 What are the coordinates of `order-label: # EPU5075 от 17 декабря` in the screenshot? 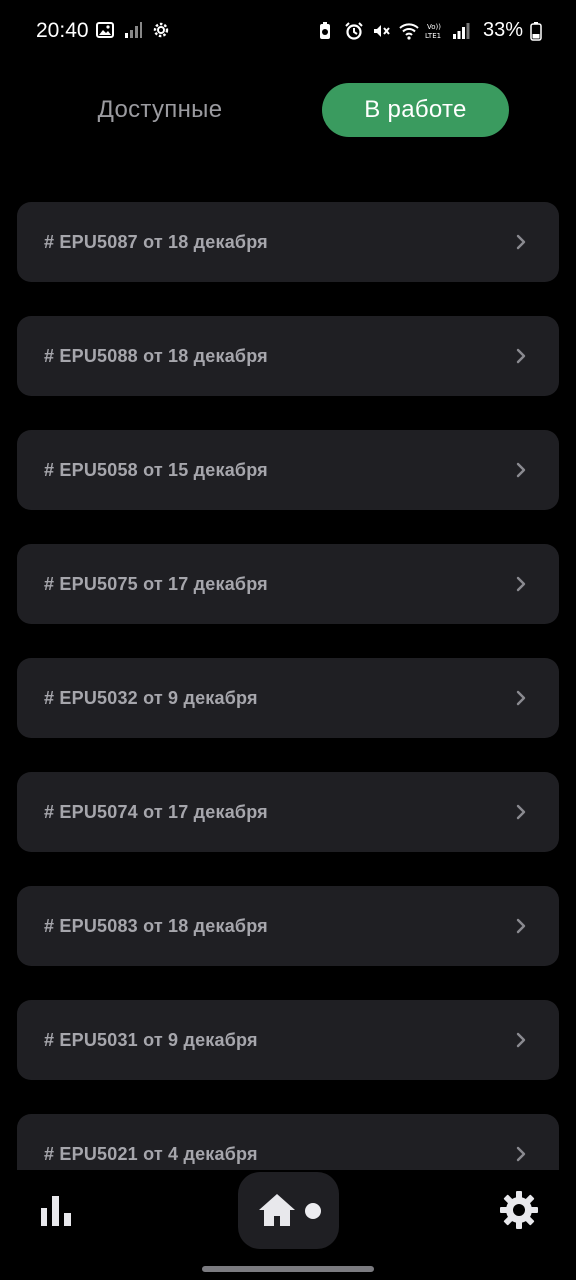 It's located at (156, 584).